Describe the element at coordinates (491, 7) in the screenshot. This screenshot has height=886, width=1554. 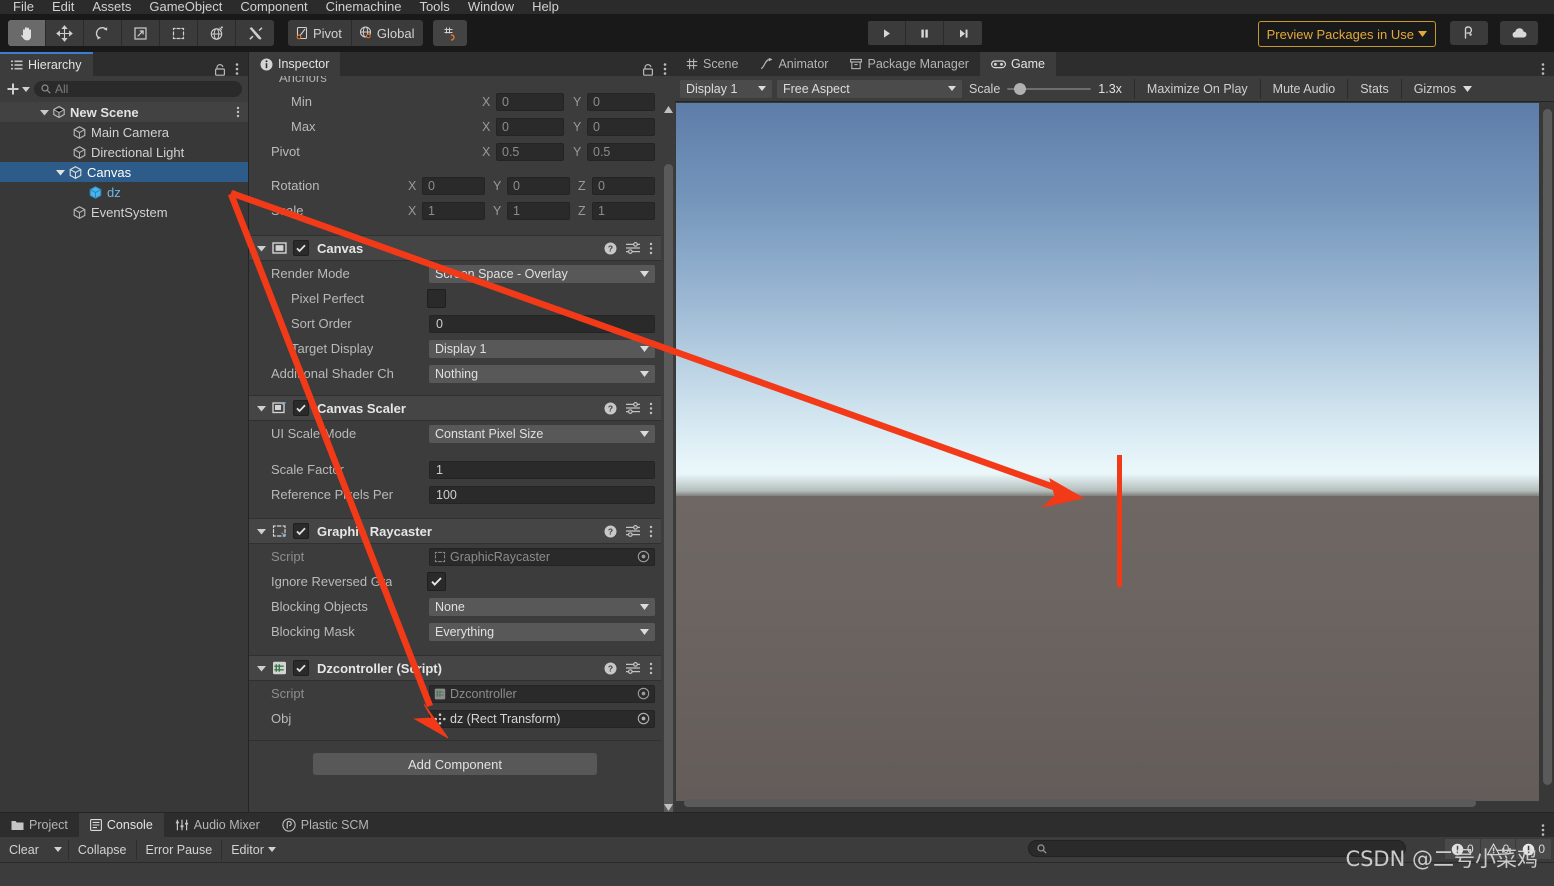
I see `menu-item-window: Window` at that location.